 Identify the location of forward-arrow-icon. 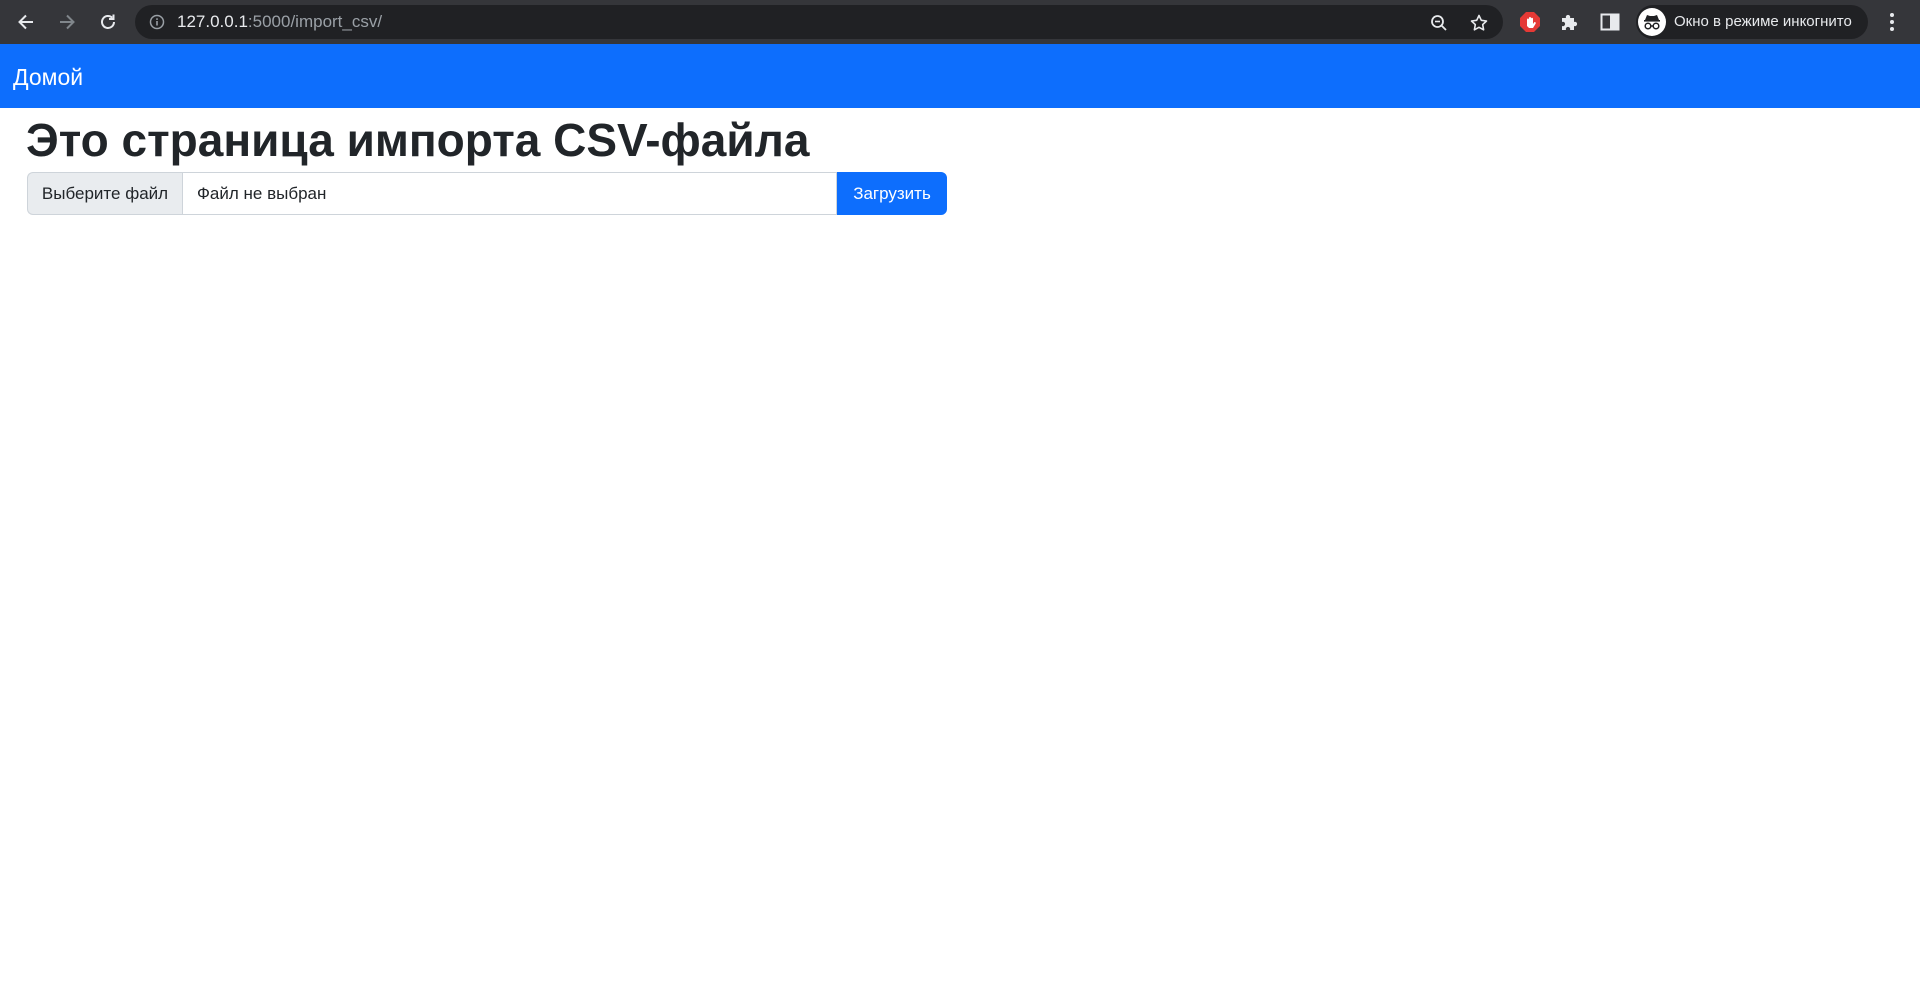
(67, 22).